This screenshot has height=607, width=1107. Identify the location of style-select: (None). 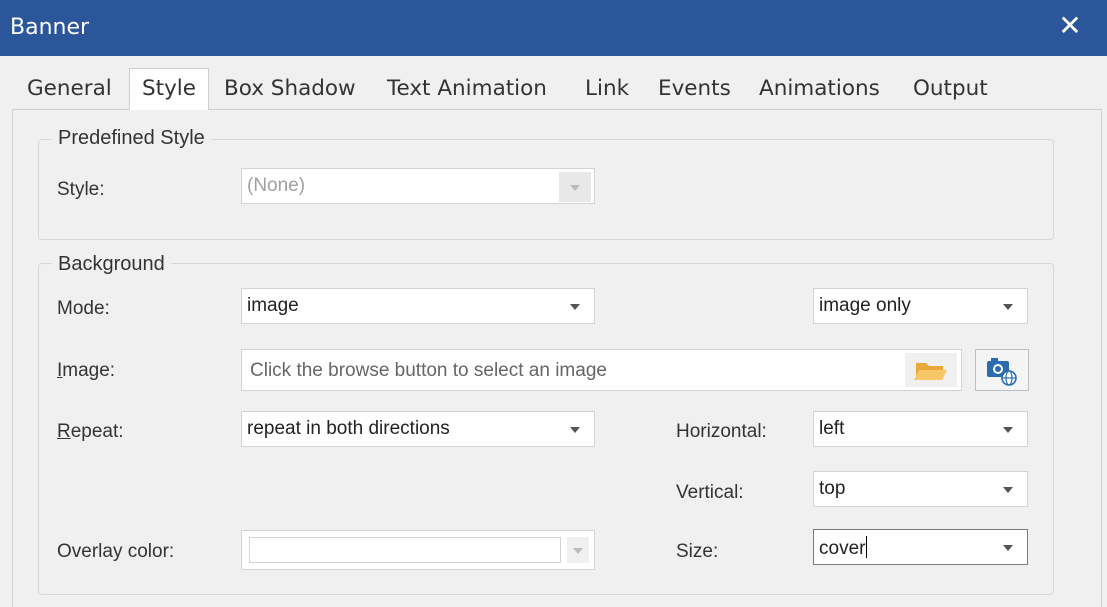
(418, 186).